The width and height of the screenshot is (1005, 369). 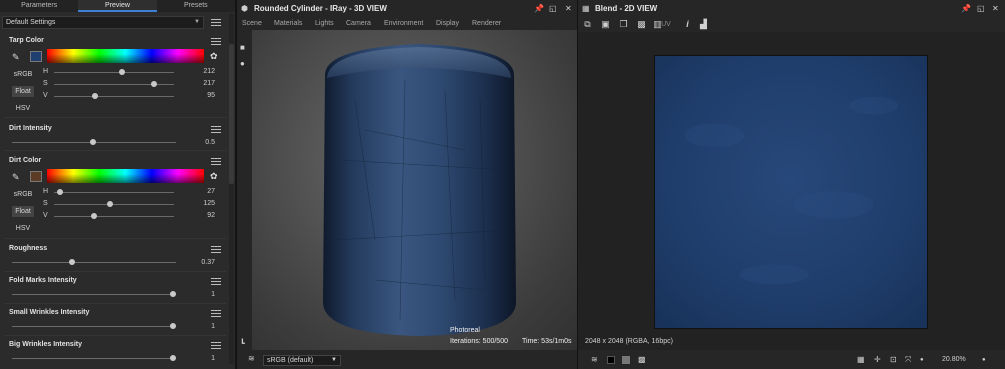 What do you see at coordinates (611, 360) in the screenshot?
I see `black-background-icon` at bounding box center [611, 360].